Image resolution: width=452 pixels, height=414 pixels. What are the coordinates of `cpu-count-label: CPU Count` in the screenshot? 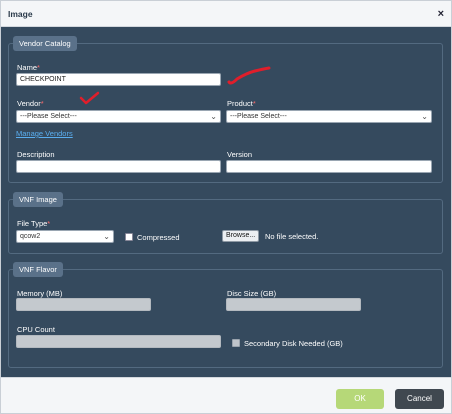 It's located at (36, 329).